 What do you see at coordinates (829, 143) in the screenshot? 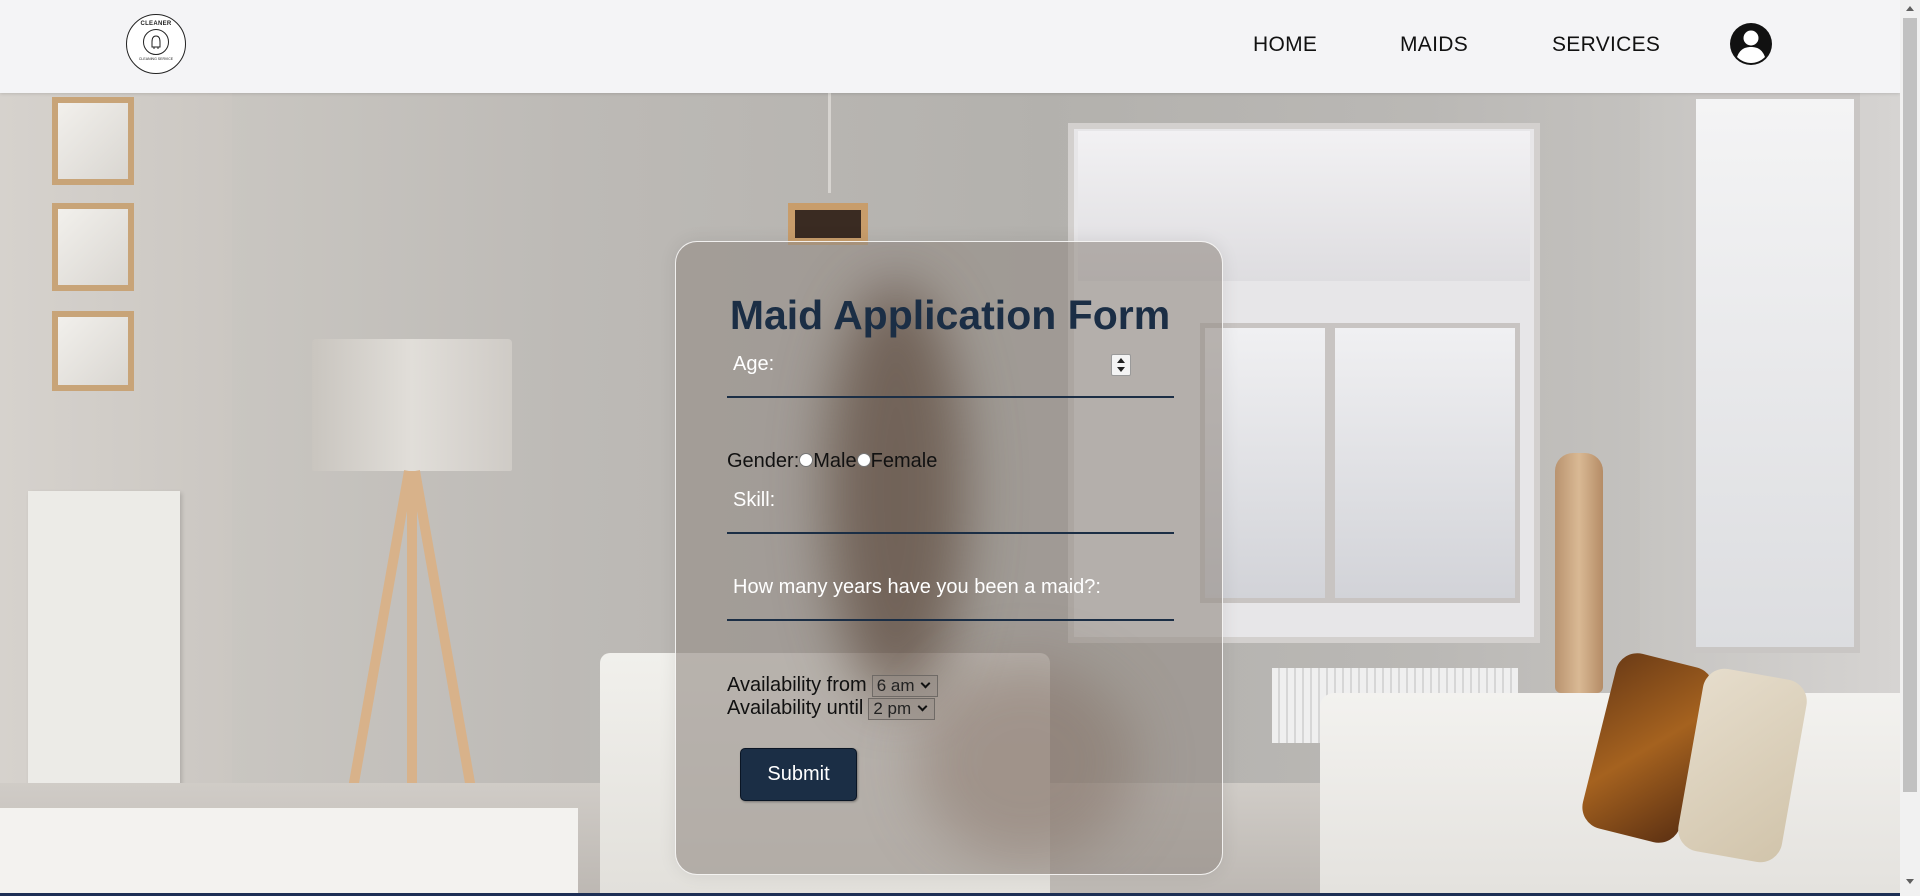
I see `decor-boat` at bounding box center [829, 143].